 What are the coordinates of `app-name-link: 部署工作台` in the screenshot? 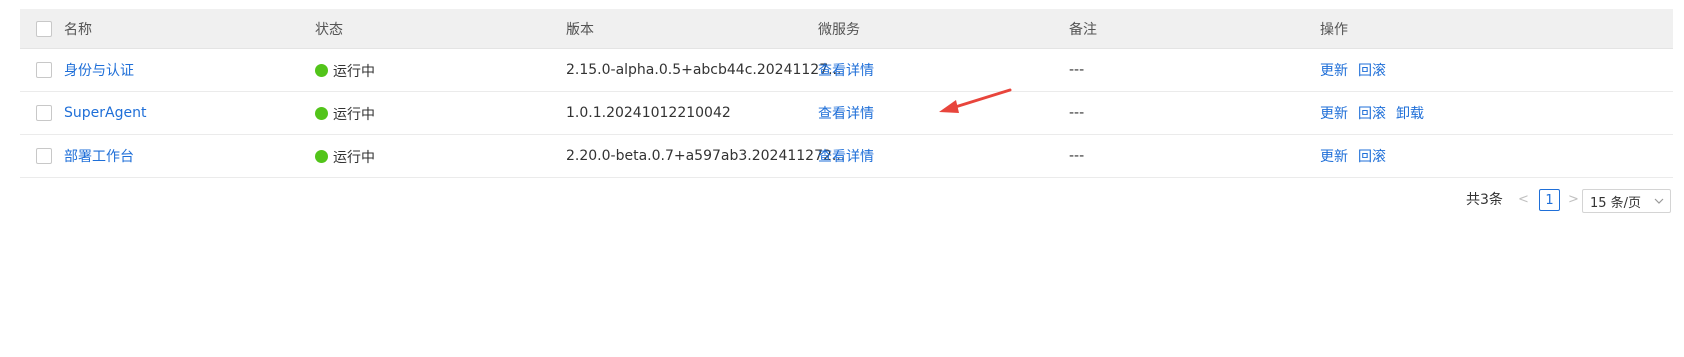 It's located at (99, 156).